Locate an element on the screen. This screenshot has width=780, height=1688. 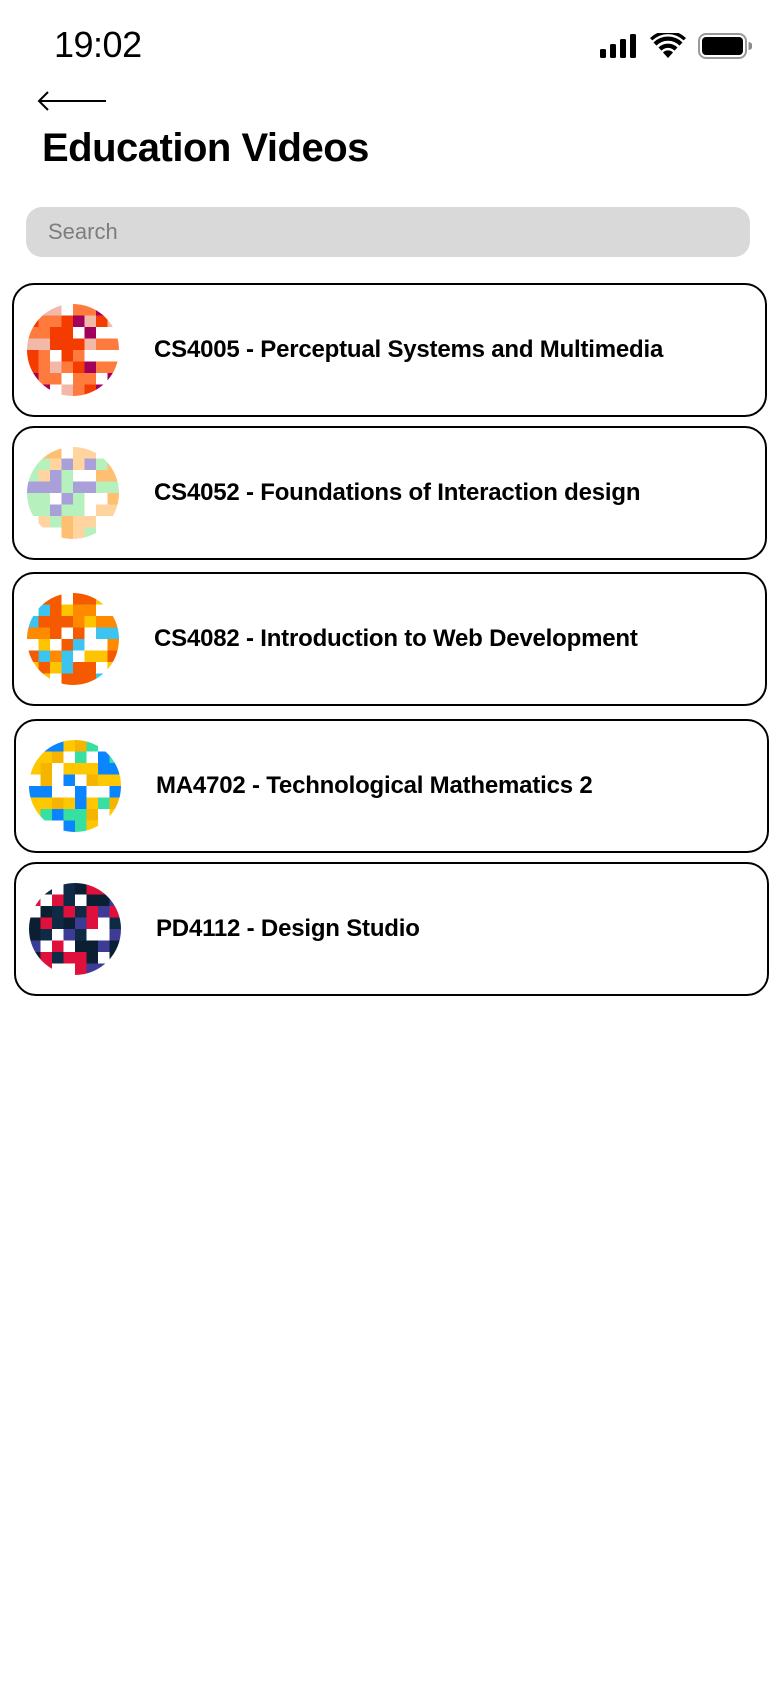
course-card: PD4112 - Design Studio is located at coordinates (391, 929).